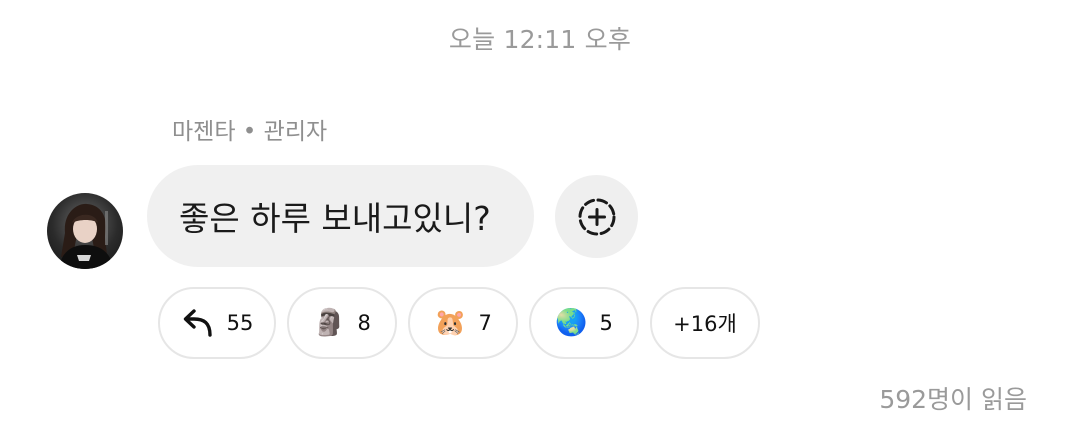 This screenshot has height=429, width=1080. I want to click on message-bubble: 좋은 하루 보내고있니?, so click(340, 216).